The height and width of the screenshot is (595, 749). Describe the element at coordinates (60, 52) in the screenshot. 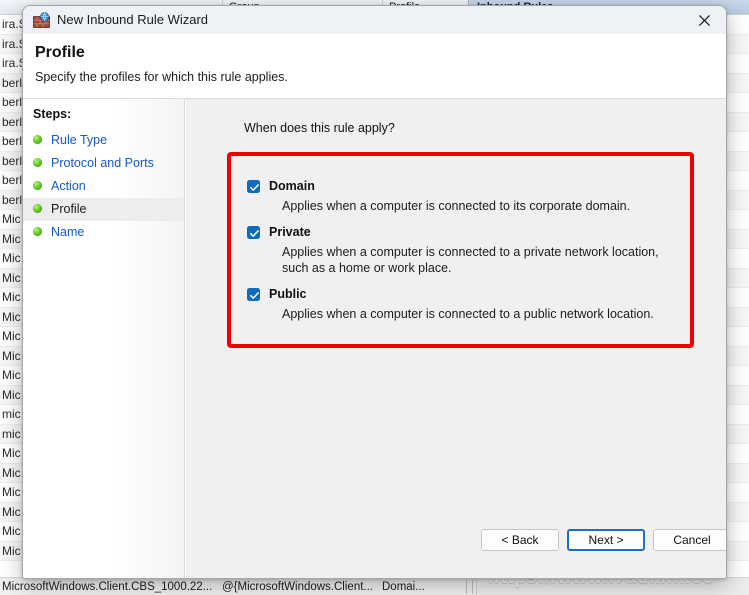

I see `page-title: Profile` at that location.